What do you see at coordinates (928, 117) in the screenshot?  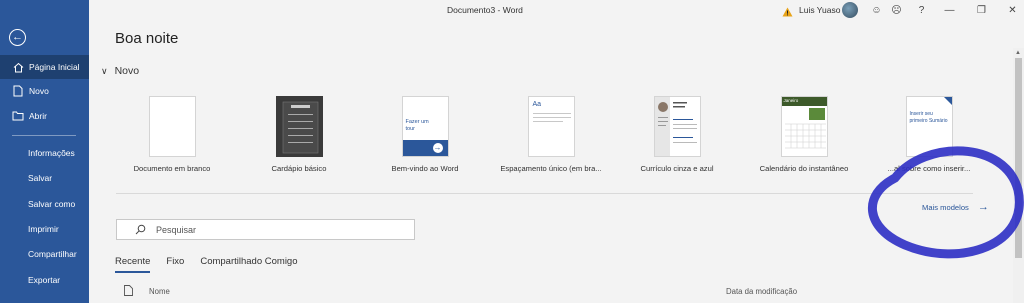 I see `thumbnail-text: Inserir seu primeiro Sumário` at bounding box center [928, 117].